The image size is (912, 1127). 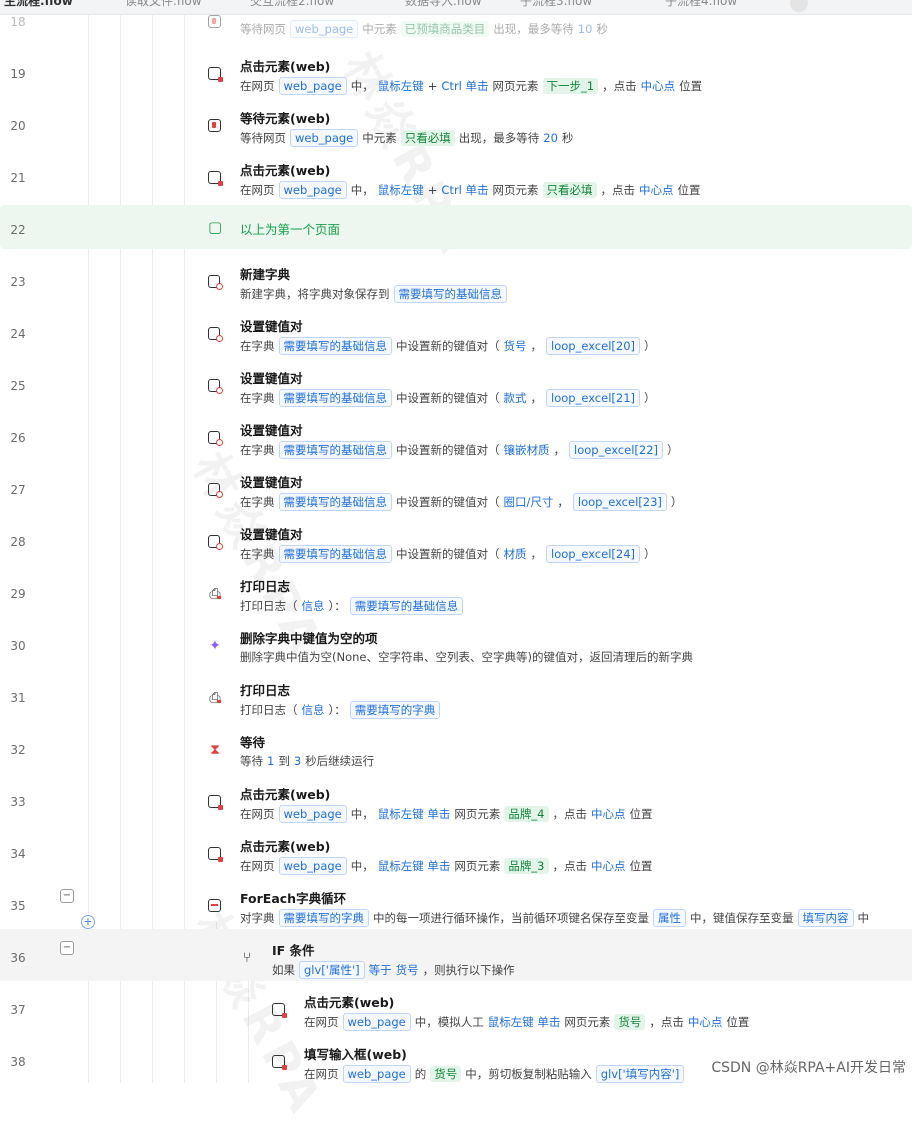 What do you see at coordinates (285, 118) in the screenshot?
I see `step-title: 等待元素(web)` at bounding box center [285, 118].